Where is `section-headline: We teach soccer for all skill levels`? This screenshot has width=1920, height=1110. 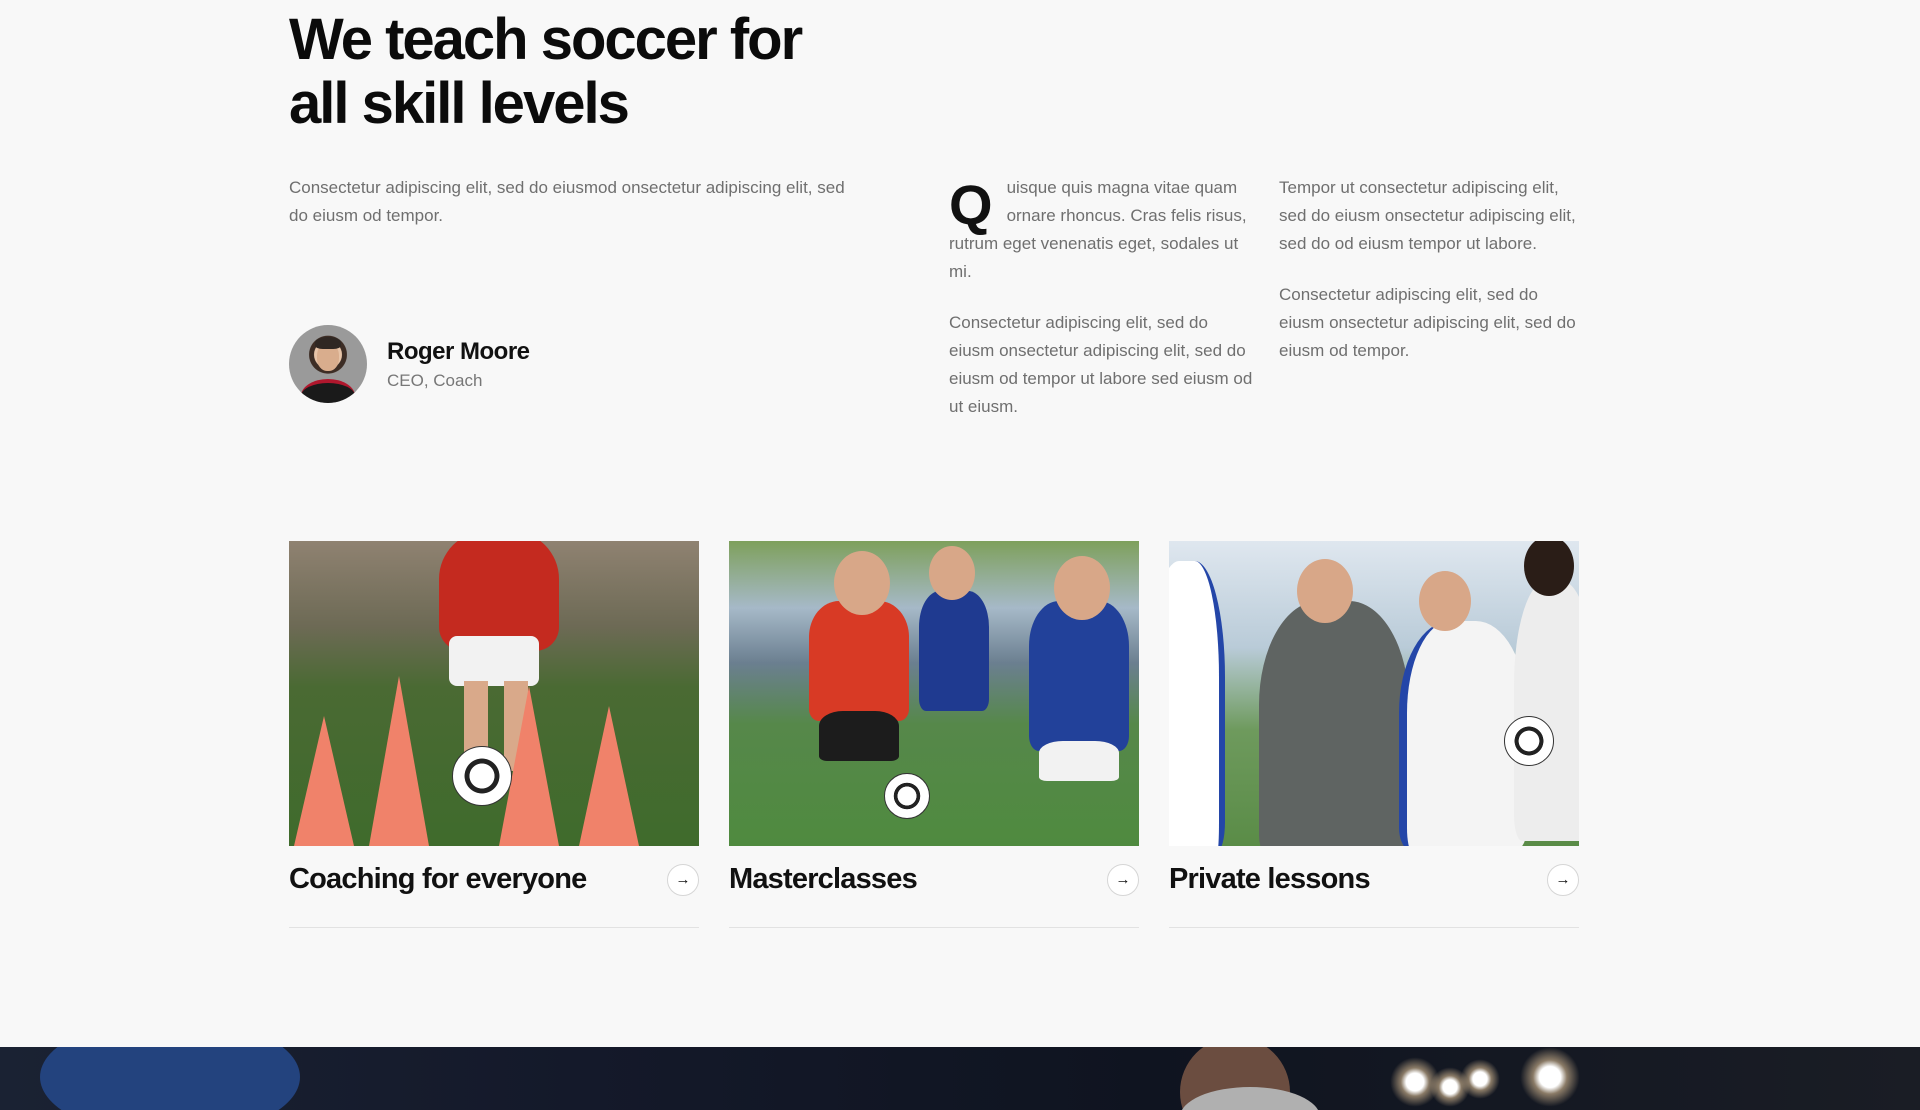
section-headline: We teach soccer for all skill levels is located at coordinates (569, 72).